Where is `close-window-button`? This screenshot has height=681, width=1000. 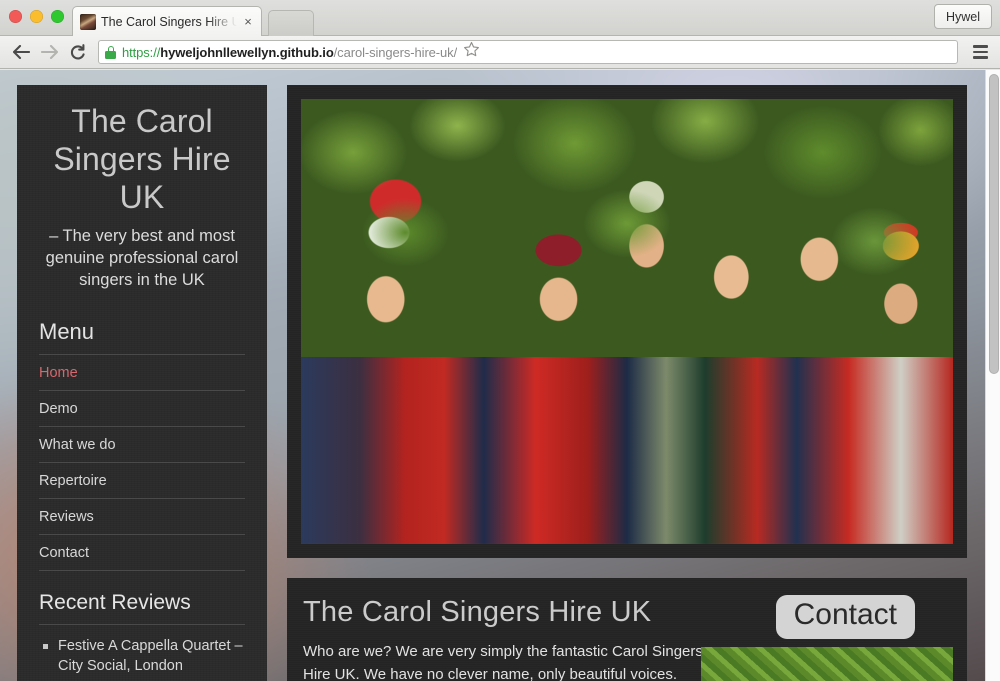 close-window-button is located at coordinates (15, 16).